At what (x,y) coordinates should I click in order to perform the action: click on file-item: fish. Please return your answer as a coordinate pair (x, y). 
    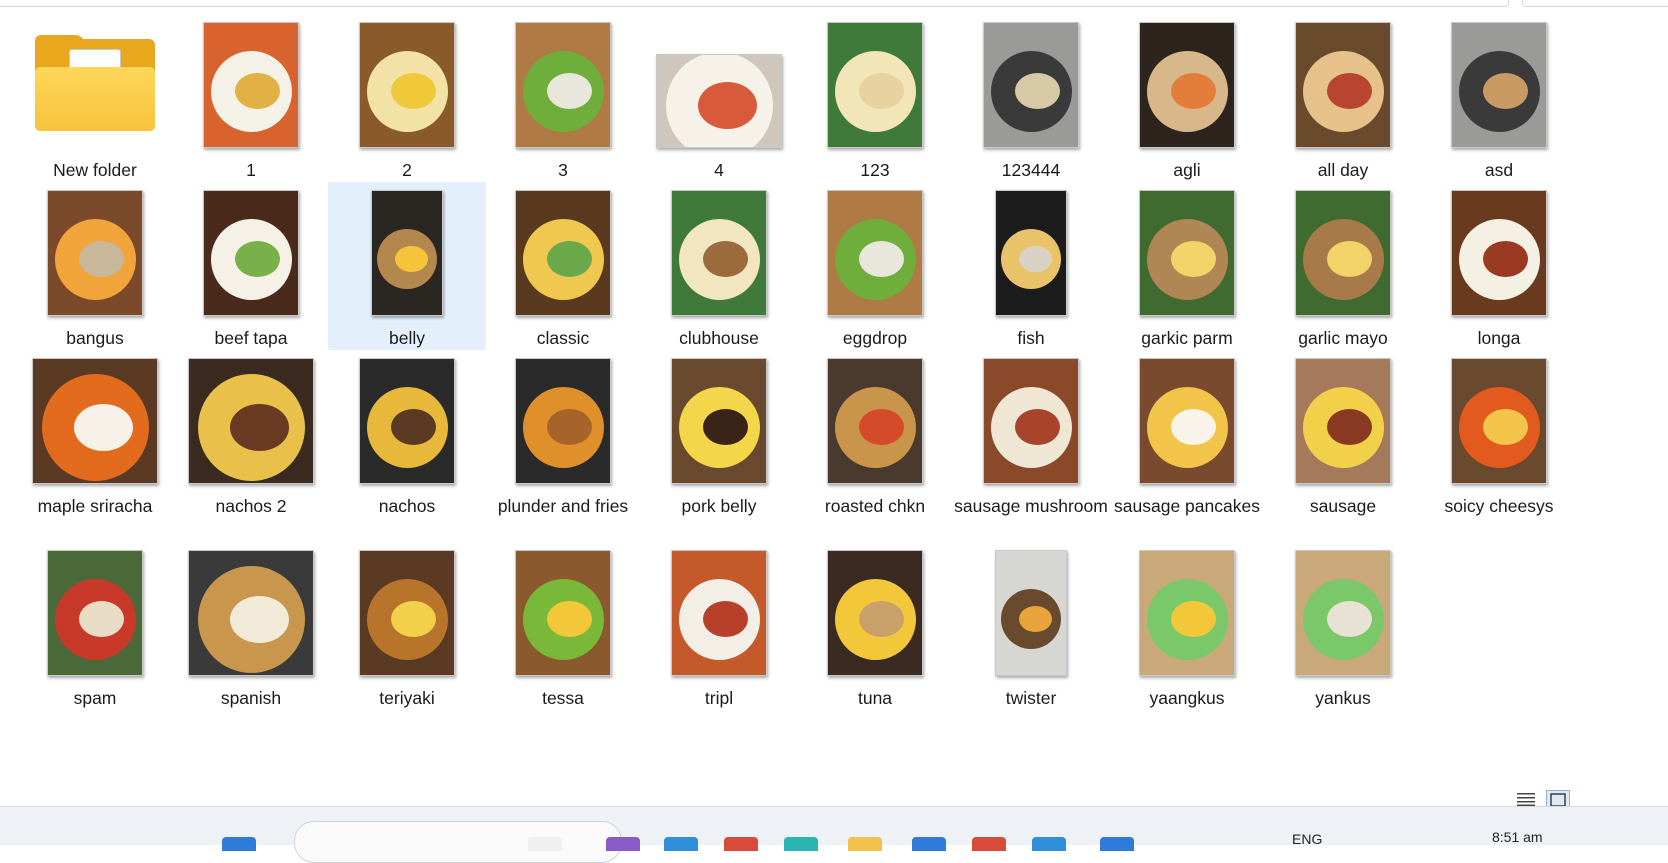
    Looking at the image, I should click on (1031, 266).